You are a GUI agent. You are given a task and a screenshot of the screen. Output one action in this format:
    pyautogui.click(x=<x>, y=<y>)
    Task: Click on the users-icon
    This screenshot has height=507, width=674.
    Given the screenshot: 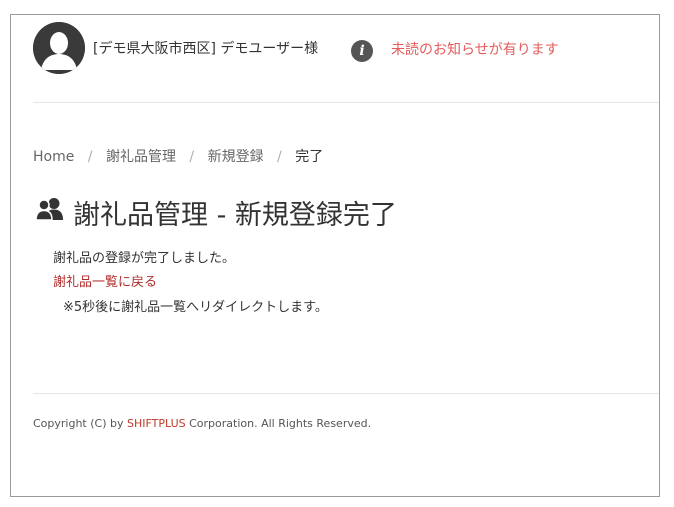 What is the action you would take?
    pyautogui.click(x=50, y=212)
    